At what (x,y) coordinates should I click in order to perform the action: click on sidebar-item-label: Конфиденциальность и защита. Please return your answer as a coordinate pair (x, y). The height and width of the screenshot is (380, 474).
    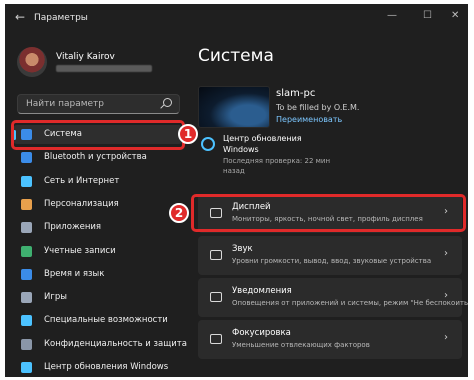
    Looking at the image, I should click on (115, 343).